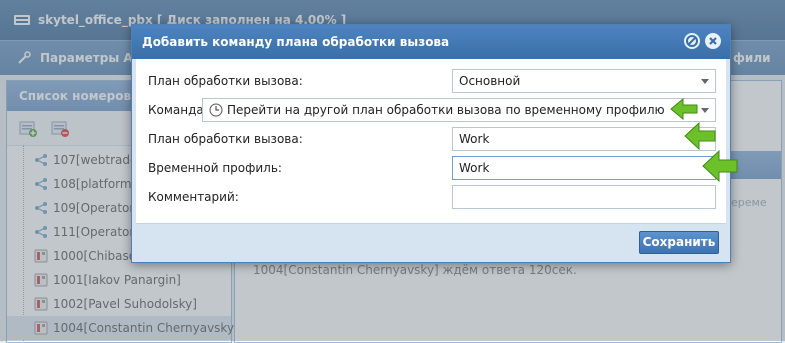 The height and width of the screenshot is (343, 785). What do you see at coordinates (679, 242) in the screenshot?
I see `save-button: Сохранить` at bounding box center [679, 242].